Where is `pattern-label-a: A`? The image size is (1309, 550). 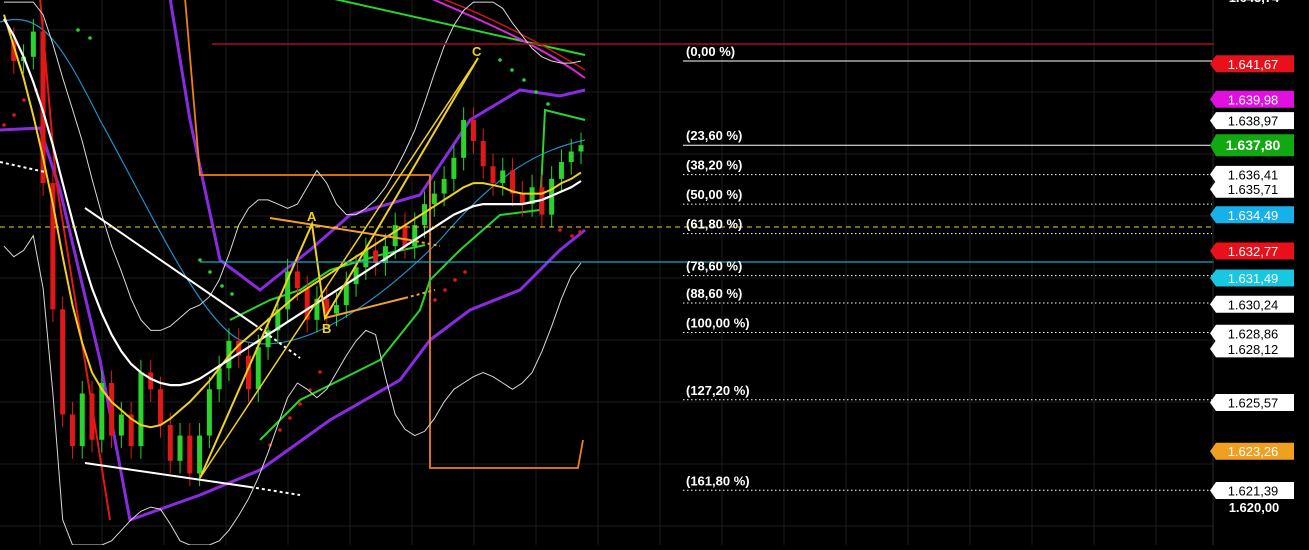
pattern-label-a: A is located at coordinates (312, 216).